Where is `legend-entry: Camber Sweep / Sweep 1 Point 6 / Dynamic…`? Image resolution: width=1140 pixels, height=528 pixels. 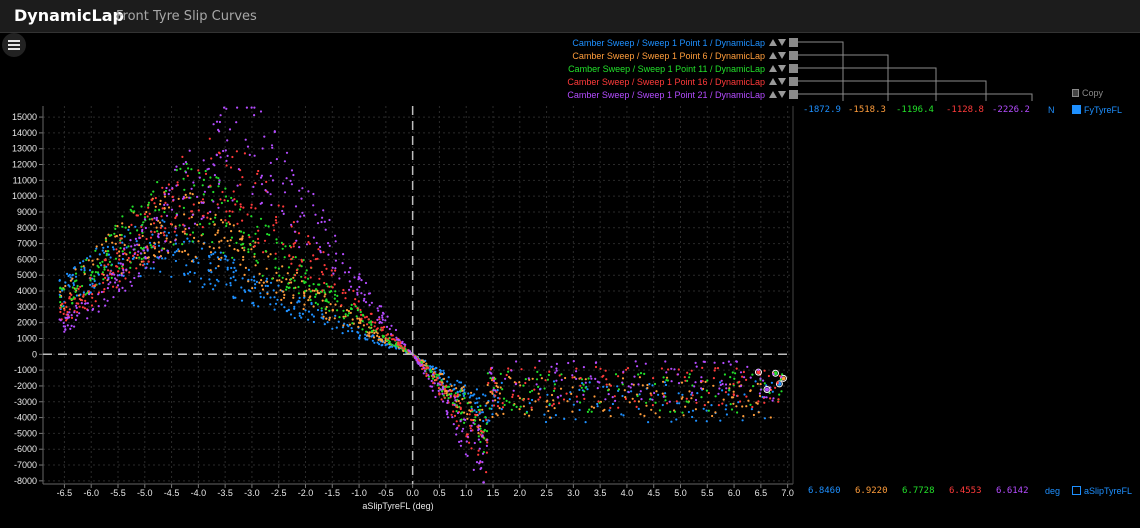
legend-entry: Camber Sweep / Sweep 1 Point 6 / Dynamic… is located at coordinates (682, 55).